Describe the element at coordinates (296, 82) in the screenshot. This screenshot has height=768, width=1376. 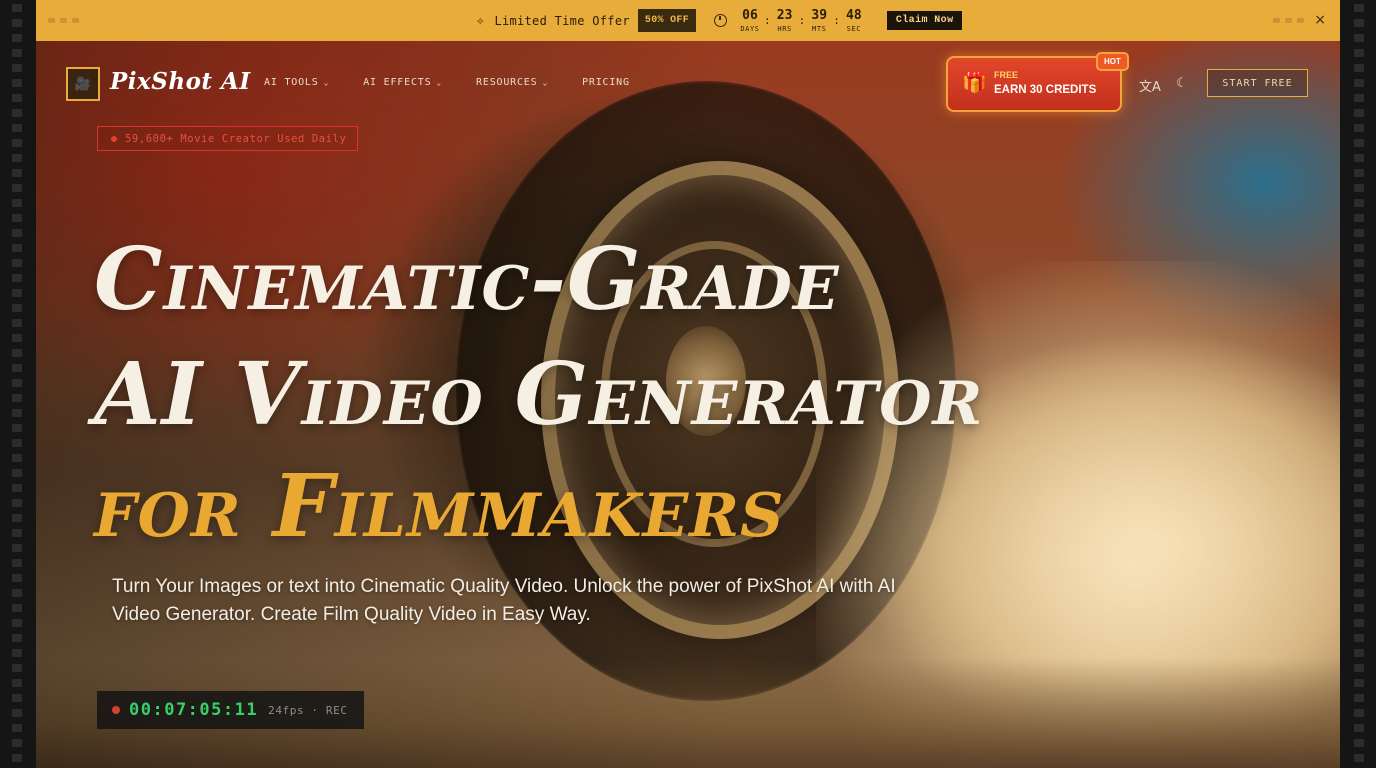
I see `nav-ai-tools: AI TOOLS ⌄` at that location.